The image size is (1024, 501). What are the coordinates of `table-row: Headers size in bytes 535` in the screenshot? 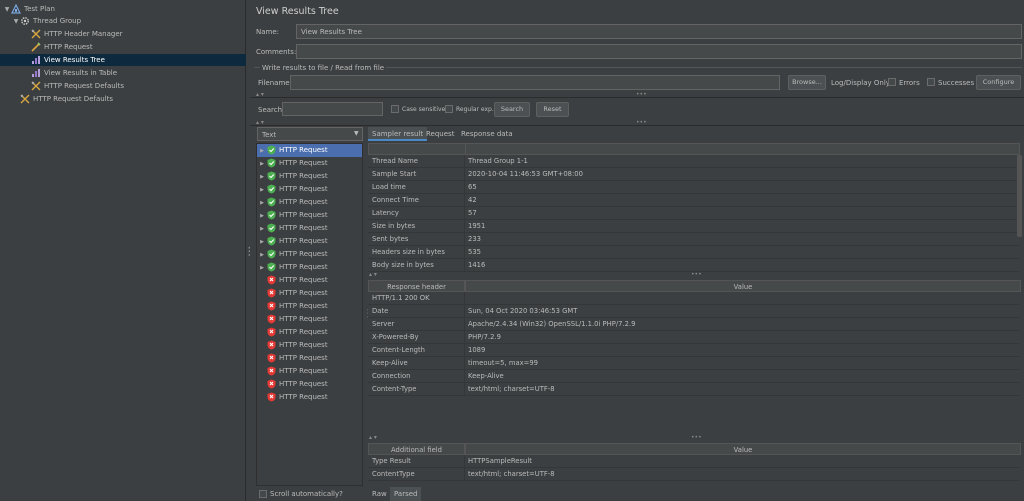 It's located at (694, 252).